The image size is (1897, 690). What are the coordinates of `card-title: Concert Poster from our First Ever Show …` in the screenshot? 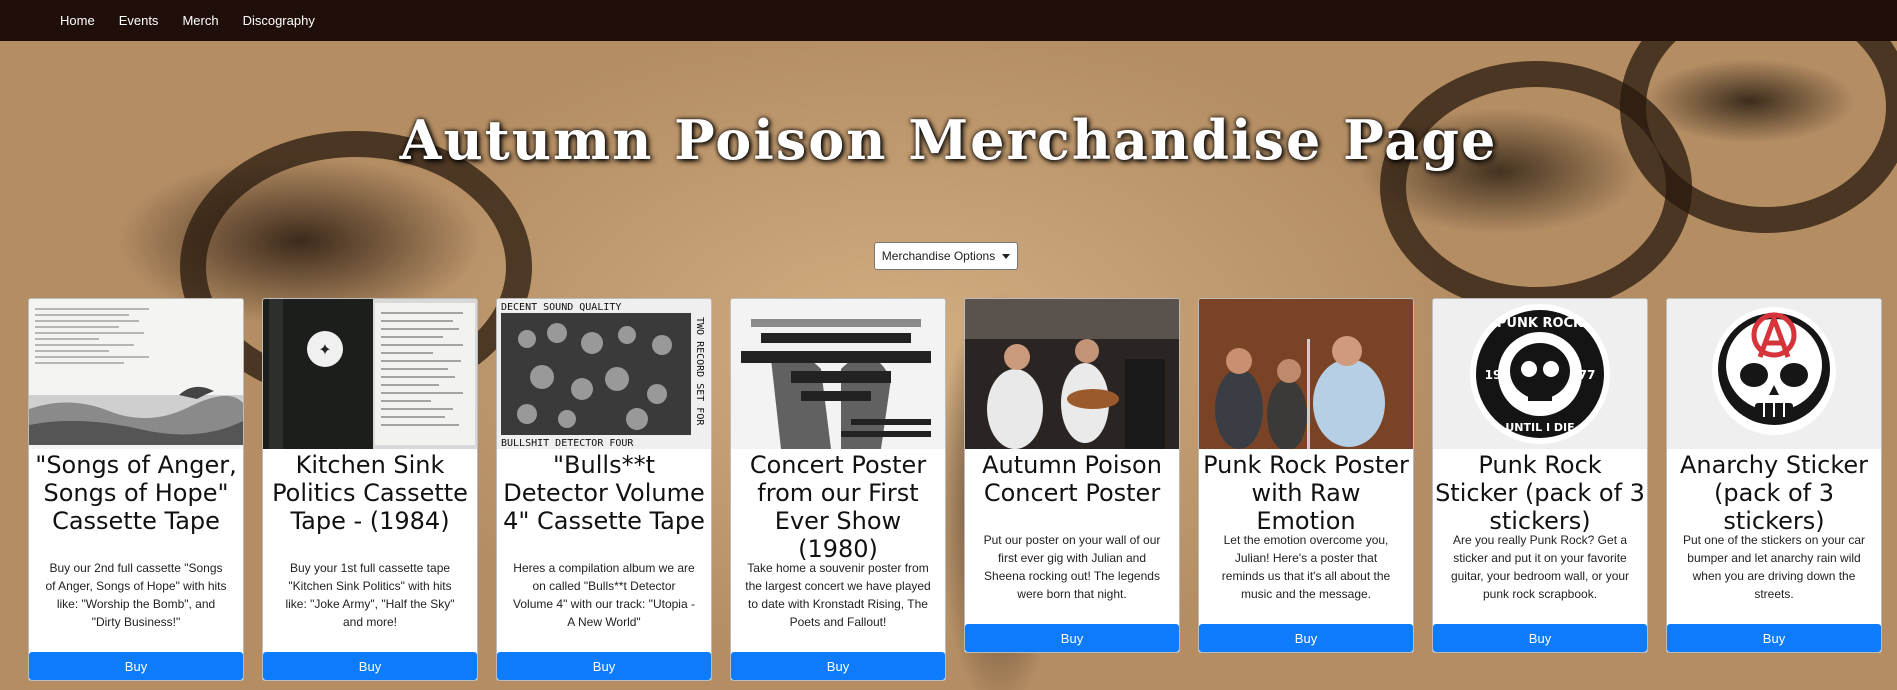 It's located at (838, 507).